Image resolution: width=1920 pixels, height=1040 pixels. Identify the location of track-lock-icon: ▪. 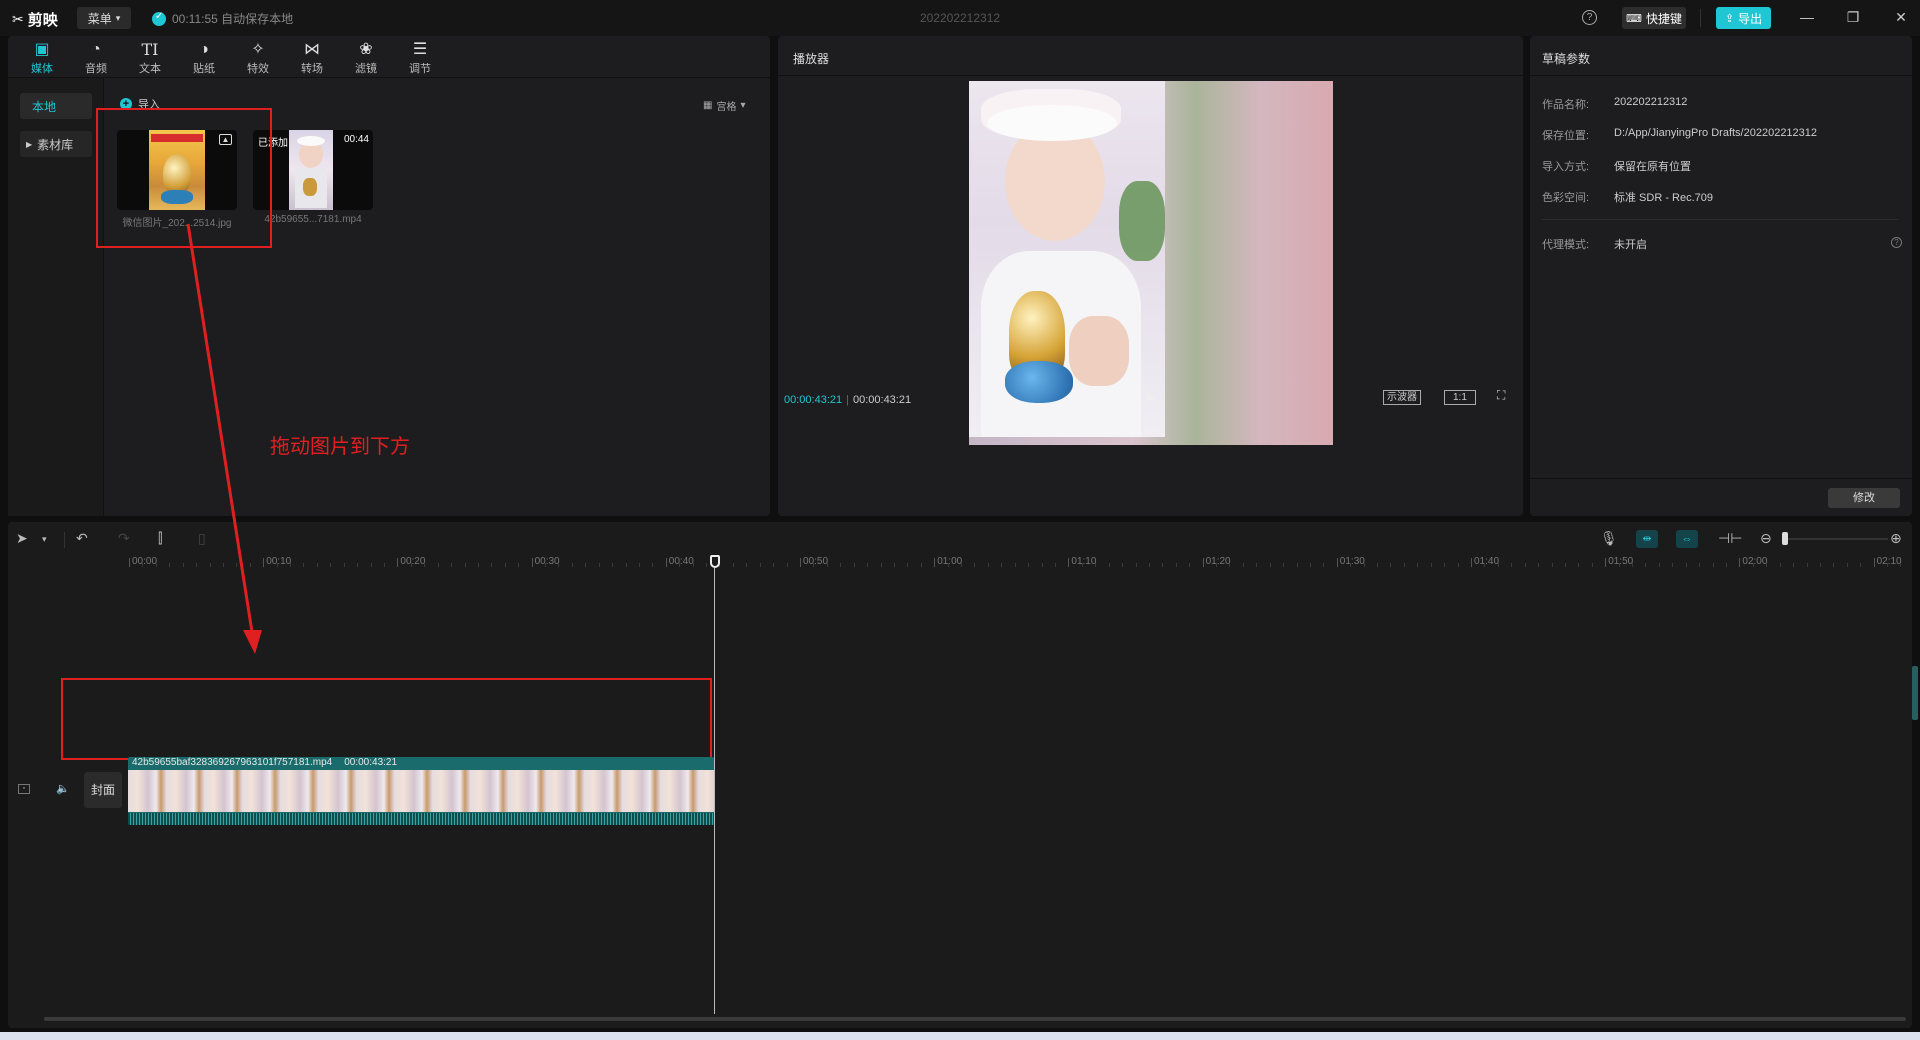
(24, 789).